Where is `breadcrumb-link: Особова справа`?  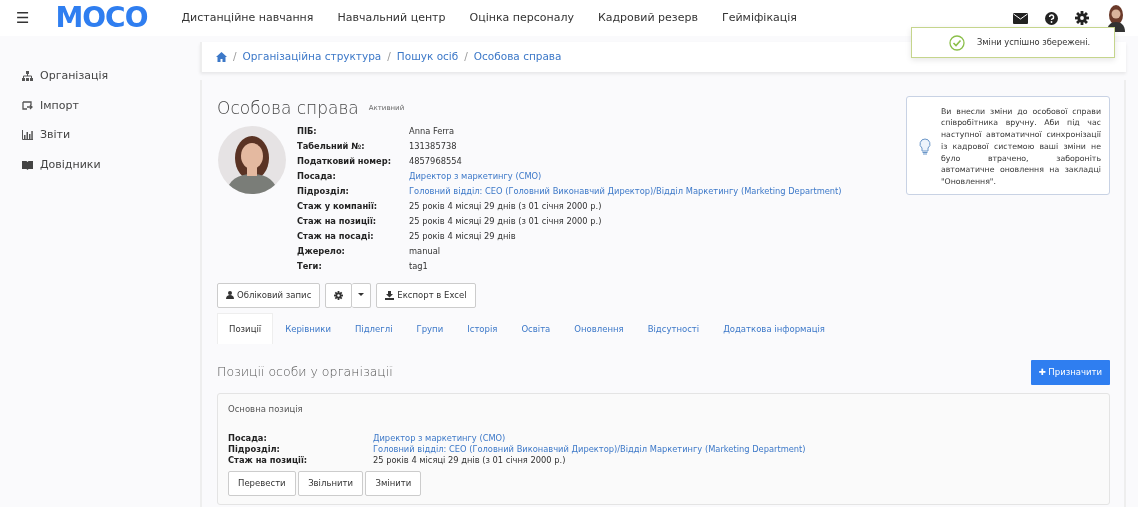
breadcrumb-link: Особова справа is located at coordinates (517, 57).